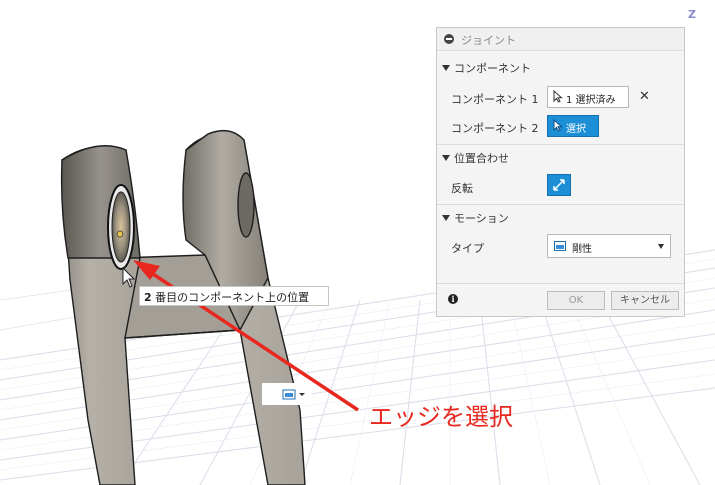 This screenshot has height=485, width=715. Describe the element at coordinates (481, 158) in the screenshot. I see `section-alignment-label: 位置合わせ` at that location.